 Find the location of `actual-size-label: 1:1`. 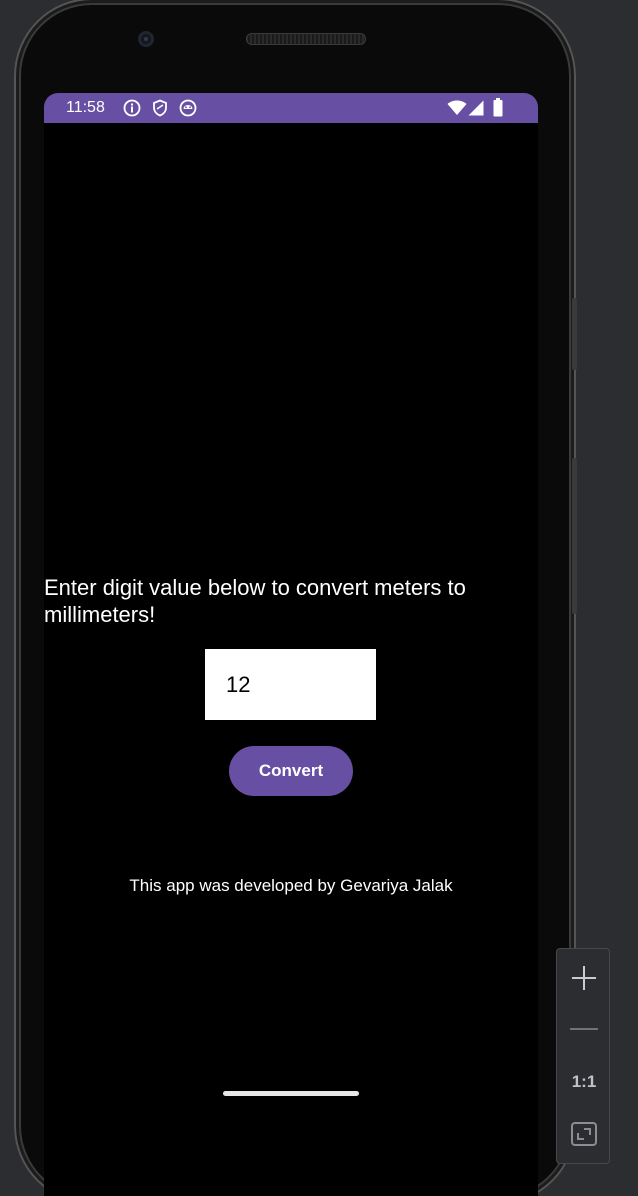

actual-size-label: 1:1 is located at coordinates (584, 1081).